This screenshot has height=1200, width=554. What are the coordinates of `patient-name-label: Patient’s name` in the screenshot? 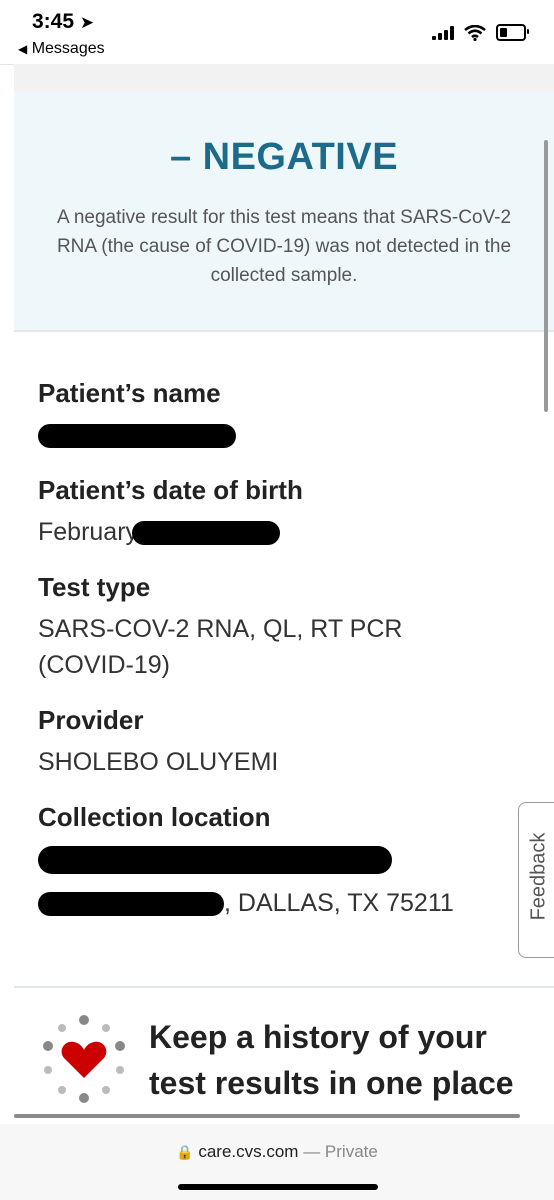 It's located at (129, 393).